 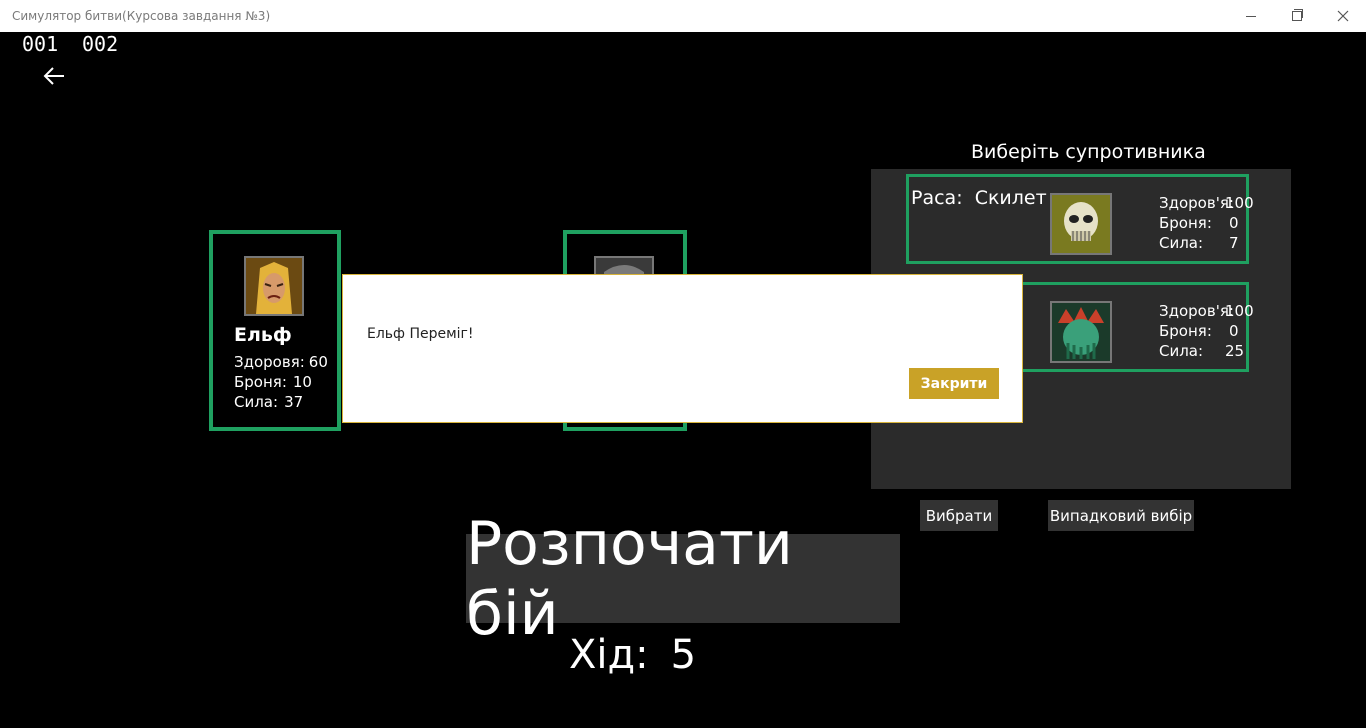 What do you see at coordinates (100, 44) in the screenshot?
I see `counter-2: 002` at bounding box center [100, 44].